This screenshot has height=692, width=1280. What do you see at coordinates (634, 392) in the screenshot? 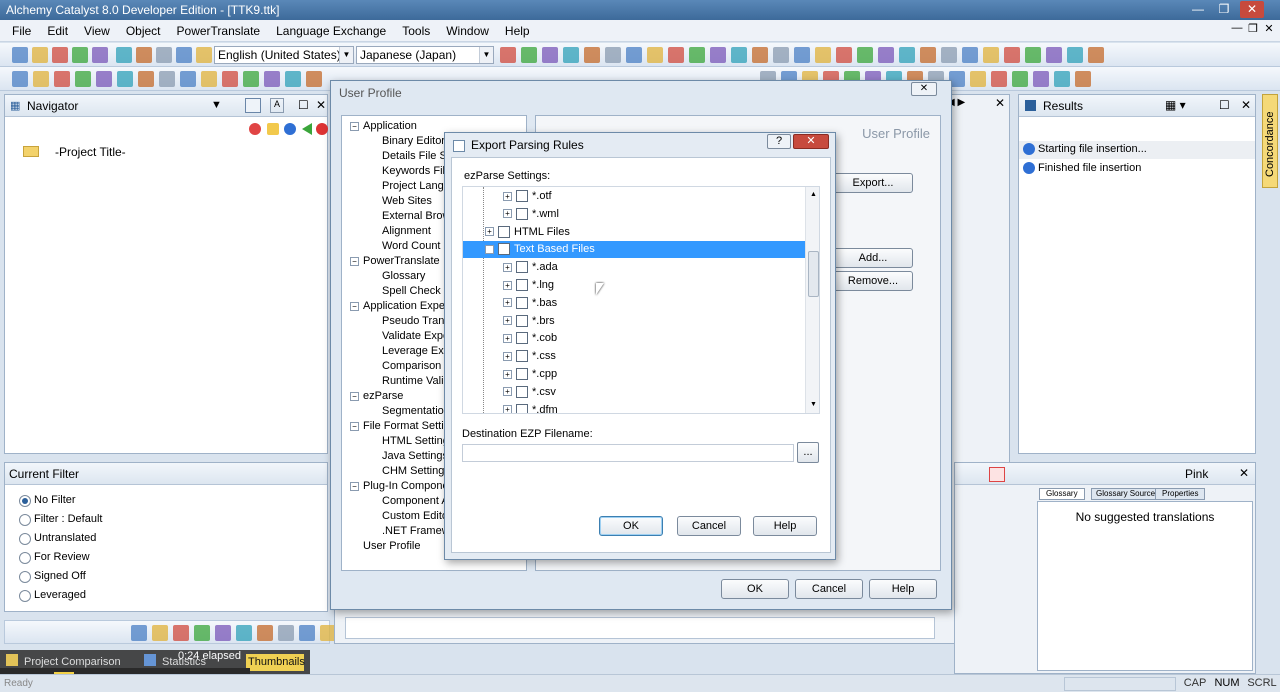
I see `ezparse-tree-item: + *.csv` at bounding box center [634, 392].